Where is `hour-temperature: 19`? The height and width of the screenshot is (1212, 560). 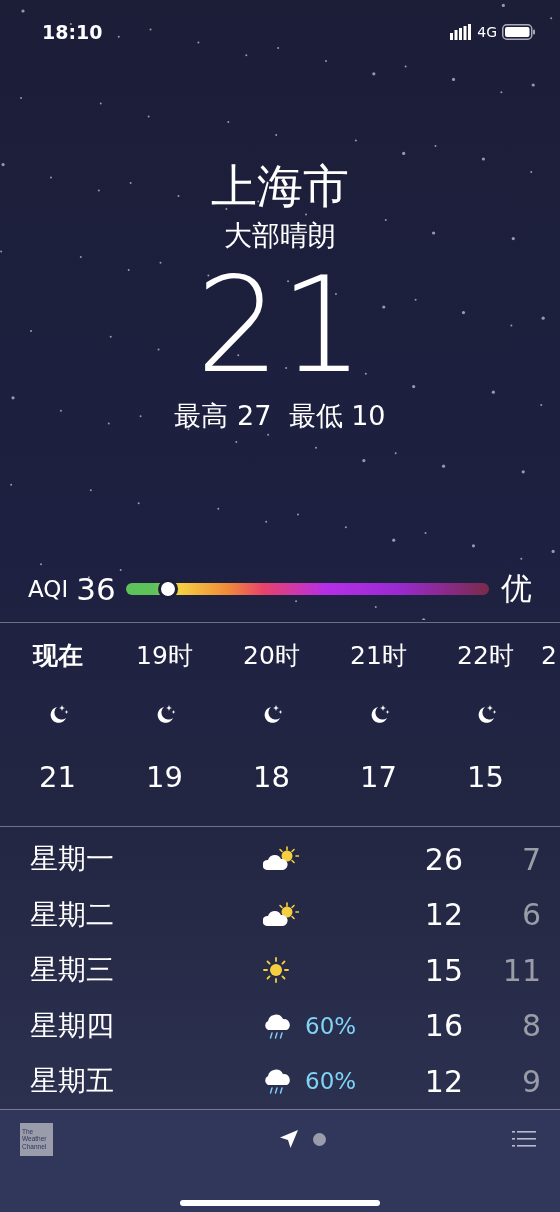
hour-temperature: 19 is located at coordinates (164, 777).